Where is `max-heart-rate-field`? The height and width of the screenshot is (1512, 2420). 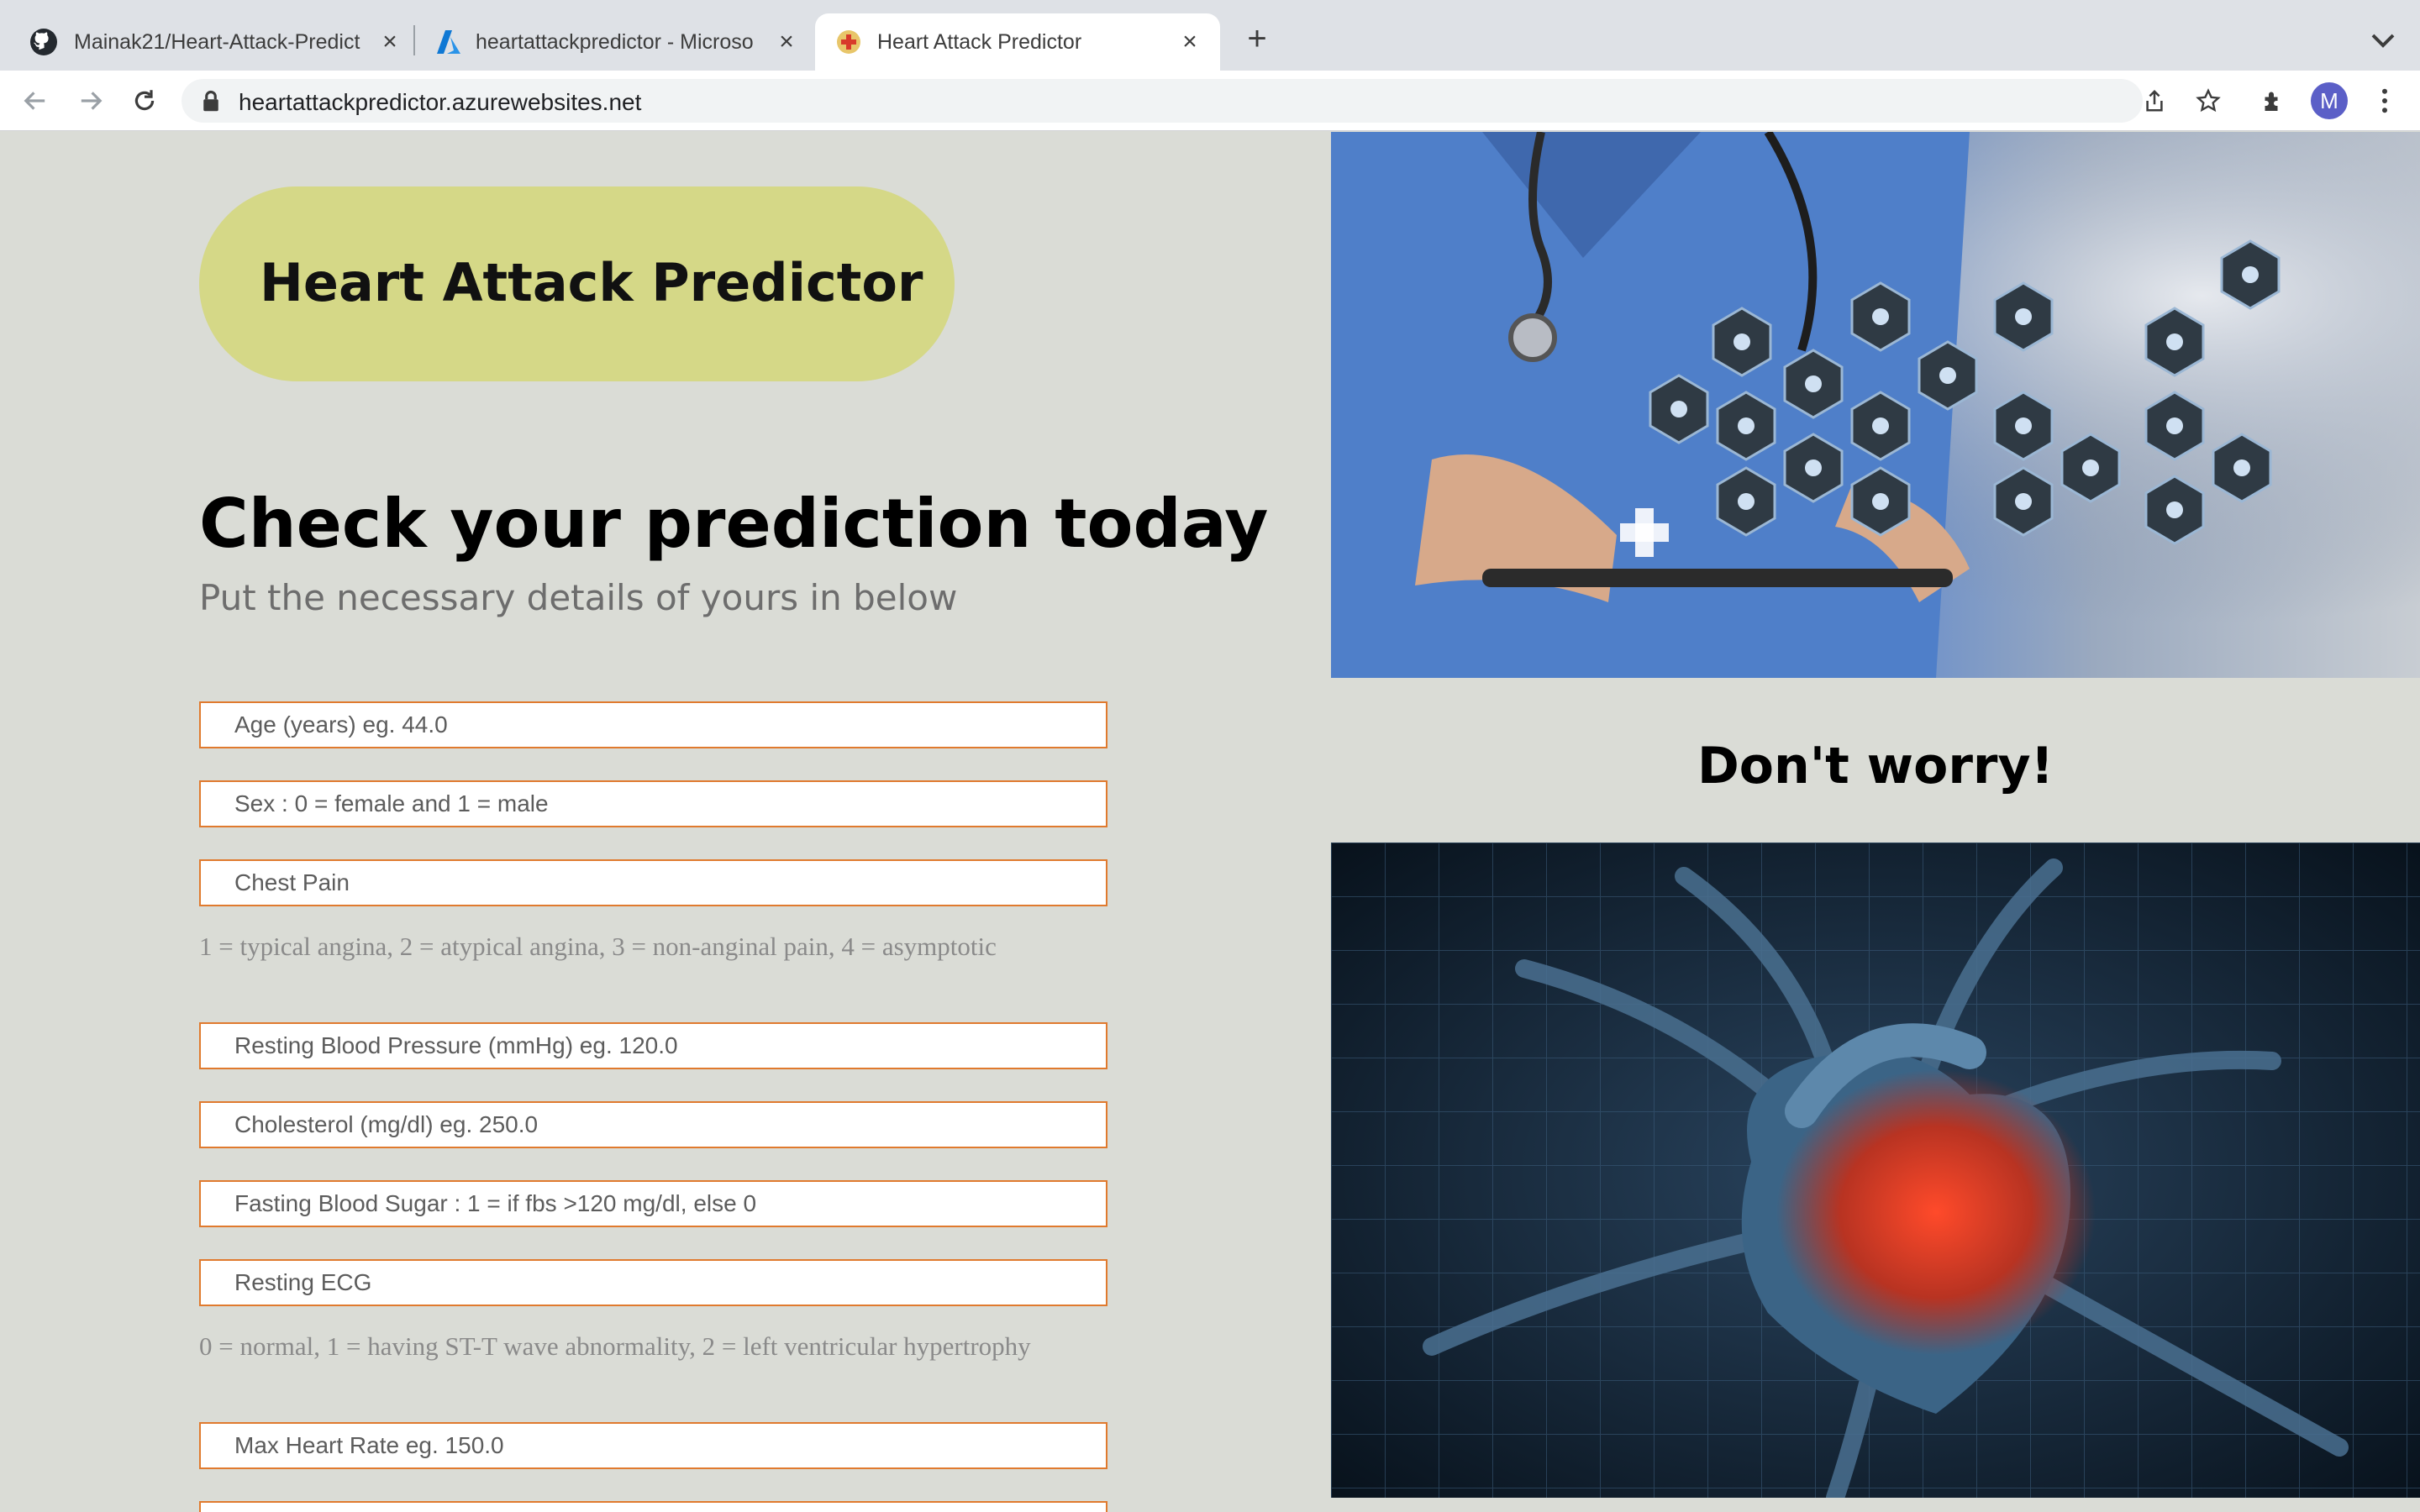
max-heart-rate-field is located at coordinates (653, 1445).